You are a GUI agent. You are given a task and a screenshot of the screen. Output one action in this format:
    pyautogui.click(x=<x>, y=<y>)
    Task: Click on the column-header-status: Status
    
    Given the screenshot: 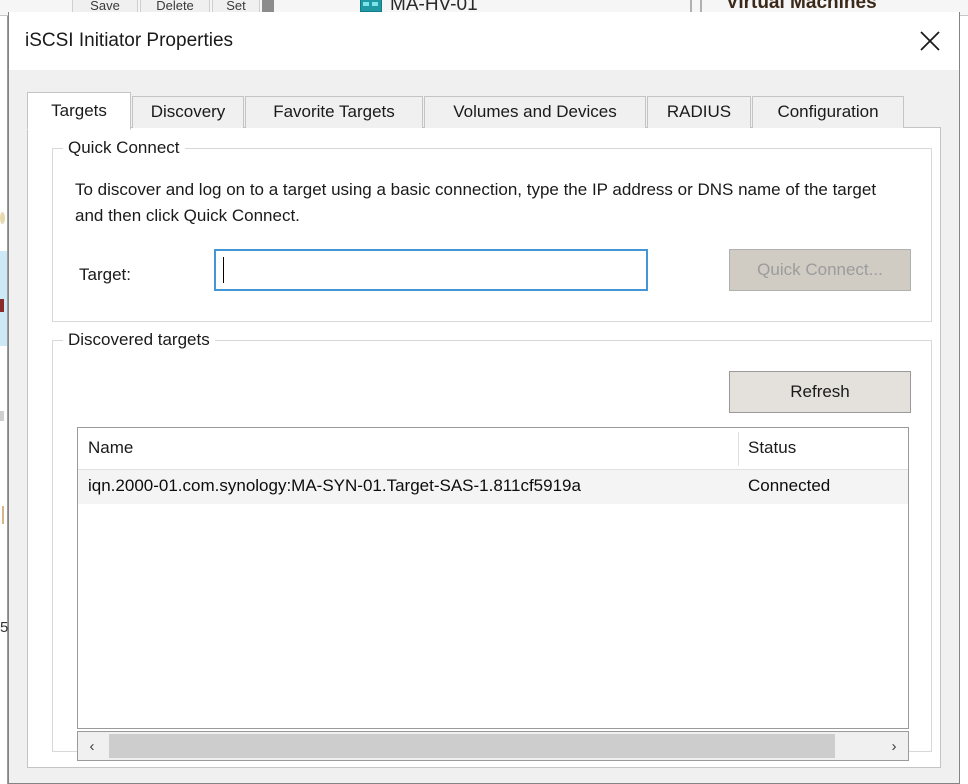 What is the action you would take?
    pyautogui.click(x=772, y=448)
    